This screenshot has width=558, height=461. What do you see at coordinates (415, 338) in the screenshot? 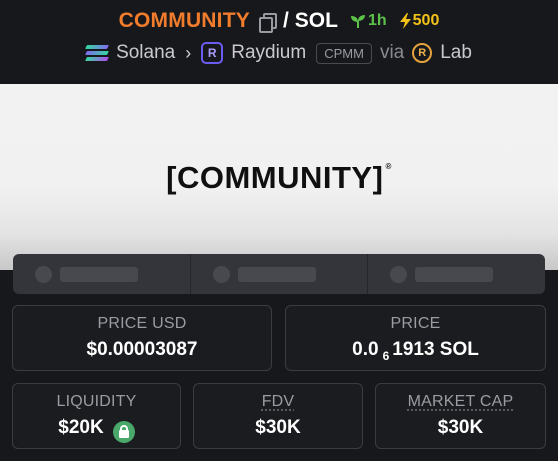
I see `price-native-card: PRICE 0.0 6 1913 SOL` at bounding box center [415, 338].